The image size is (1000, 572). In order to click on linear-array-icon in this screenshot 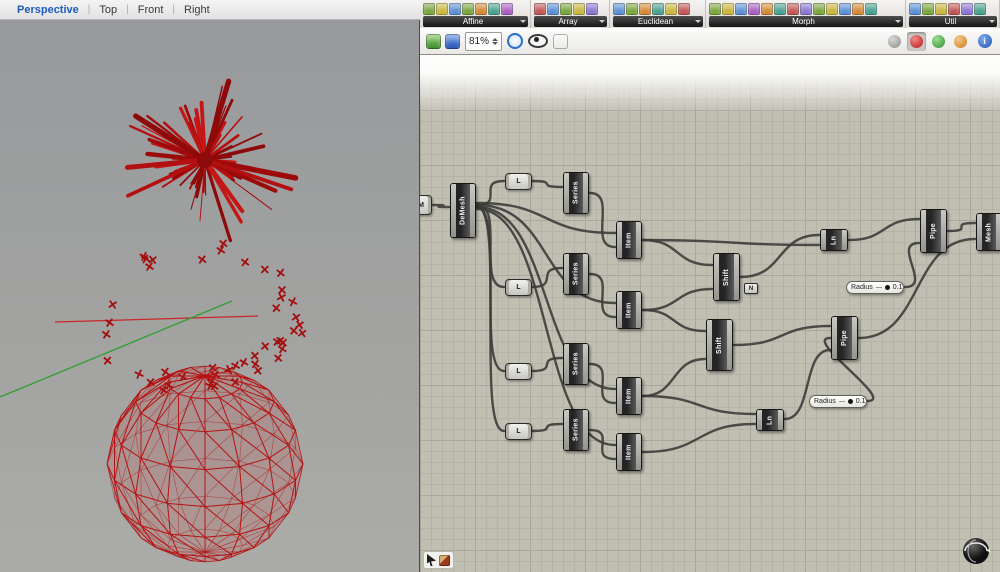, I will do `click(540, 8)`.